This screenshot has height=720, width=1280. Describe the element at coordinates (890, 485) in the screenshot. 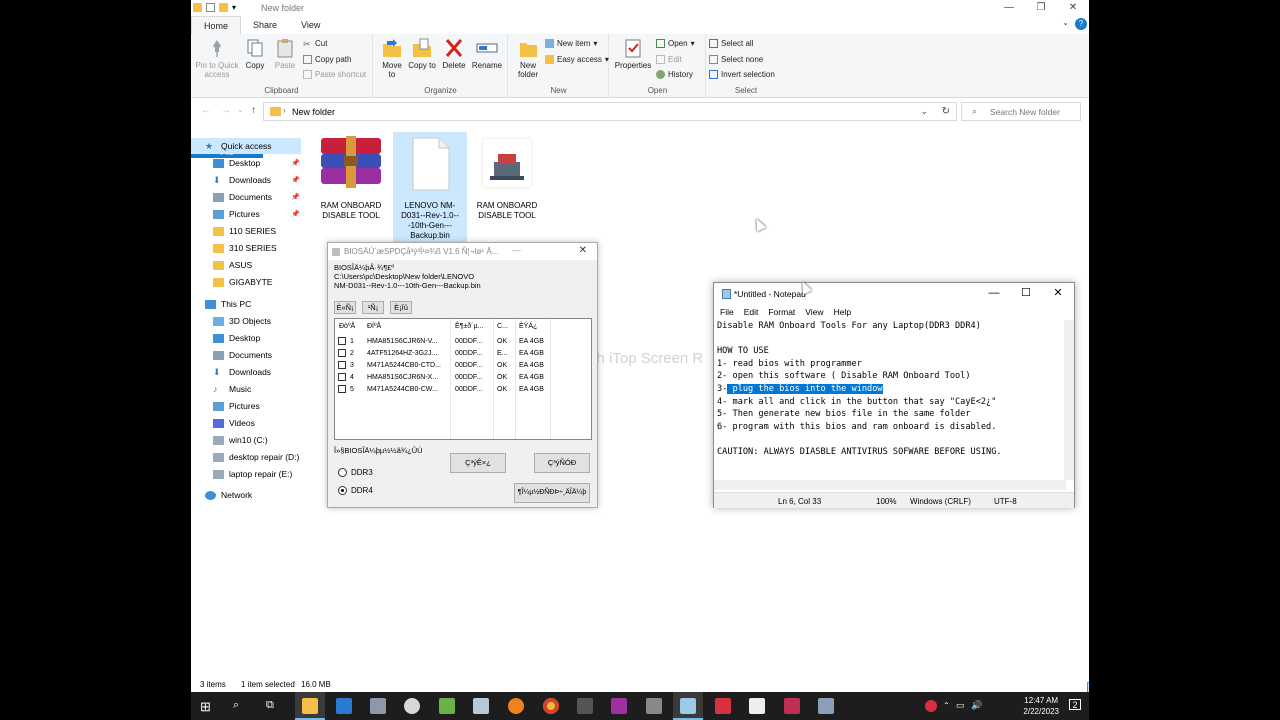

I see `horizontal-scrollbar` at that location.